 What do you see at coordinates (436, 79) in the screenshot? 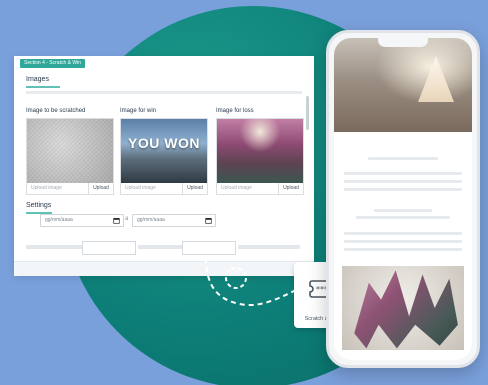
I see `lamp-shape` at bounding box center [436, 79].